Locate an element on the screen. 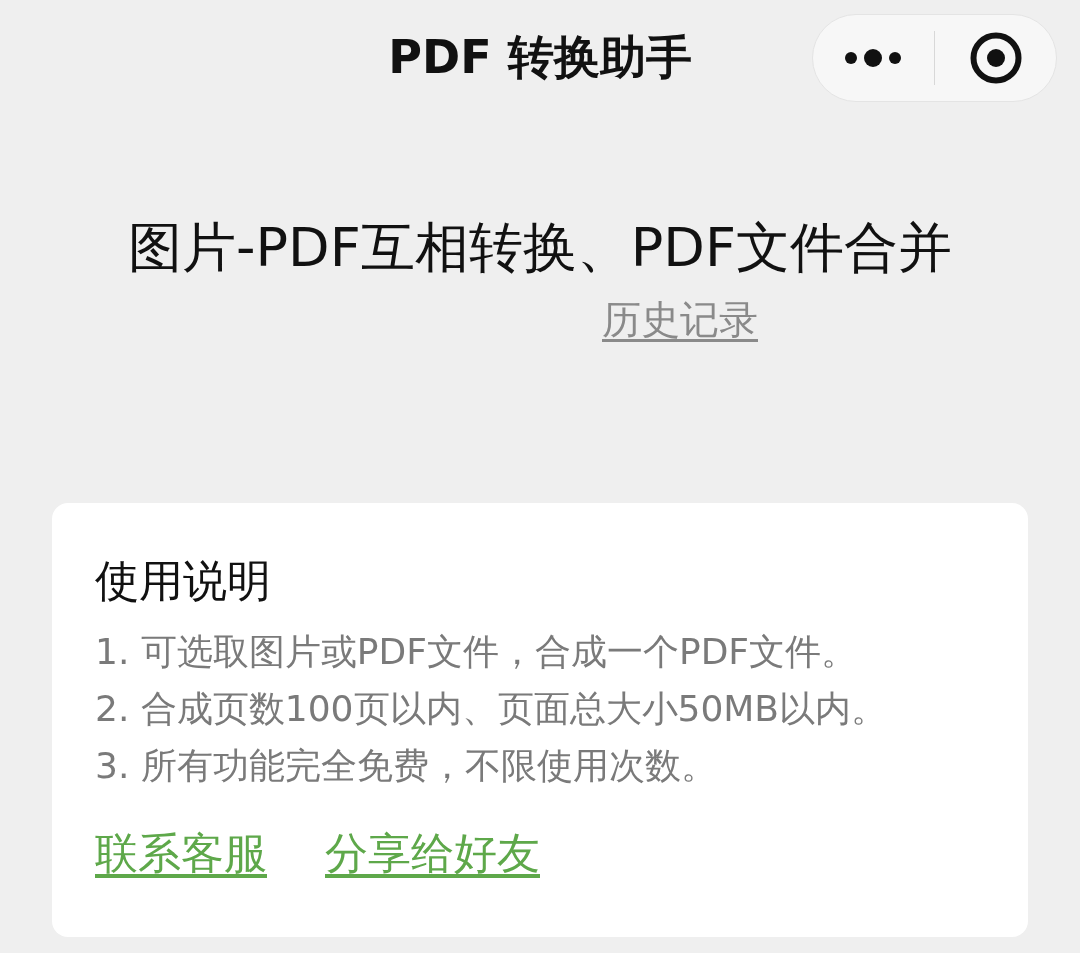 The width and height of the screenshot is (1080, 953). instruction-text: 2. 合成页数100页以内、页面总大小50MB以内。 is located at coordinates (491, 709).